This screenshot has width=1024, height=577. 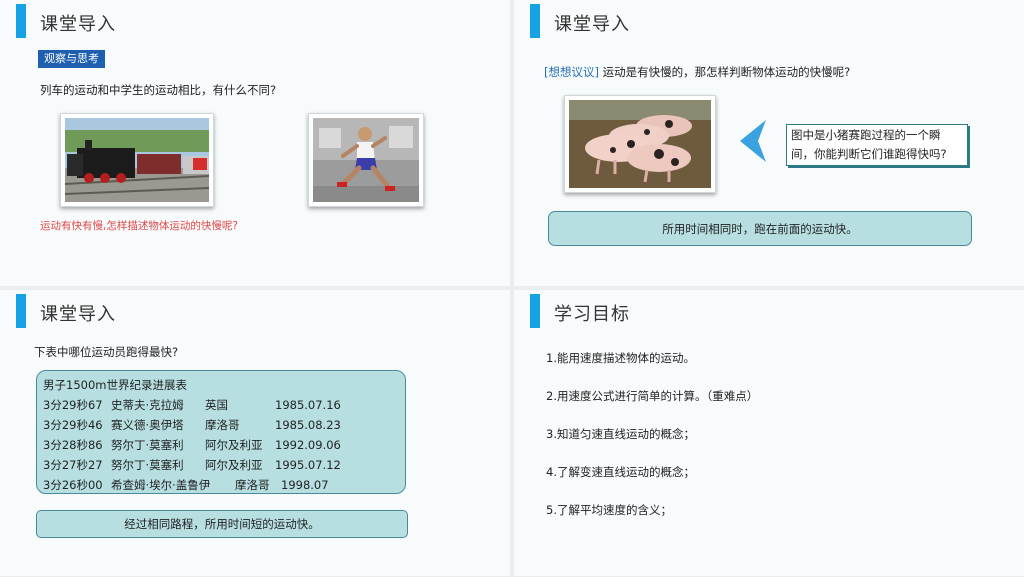 I want to click on goal-item: 4.了解变速直线运动的概念；, so click(x=620, y=472).